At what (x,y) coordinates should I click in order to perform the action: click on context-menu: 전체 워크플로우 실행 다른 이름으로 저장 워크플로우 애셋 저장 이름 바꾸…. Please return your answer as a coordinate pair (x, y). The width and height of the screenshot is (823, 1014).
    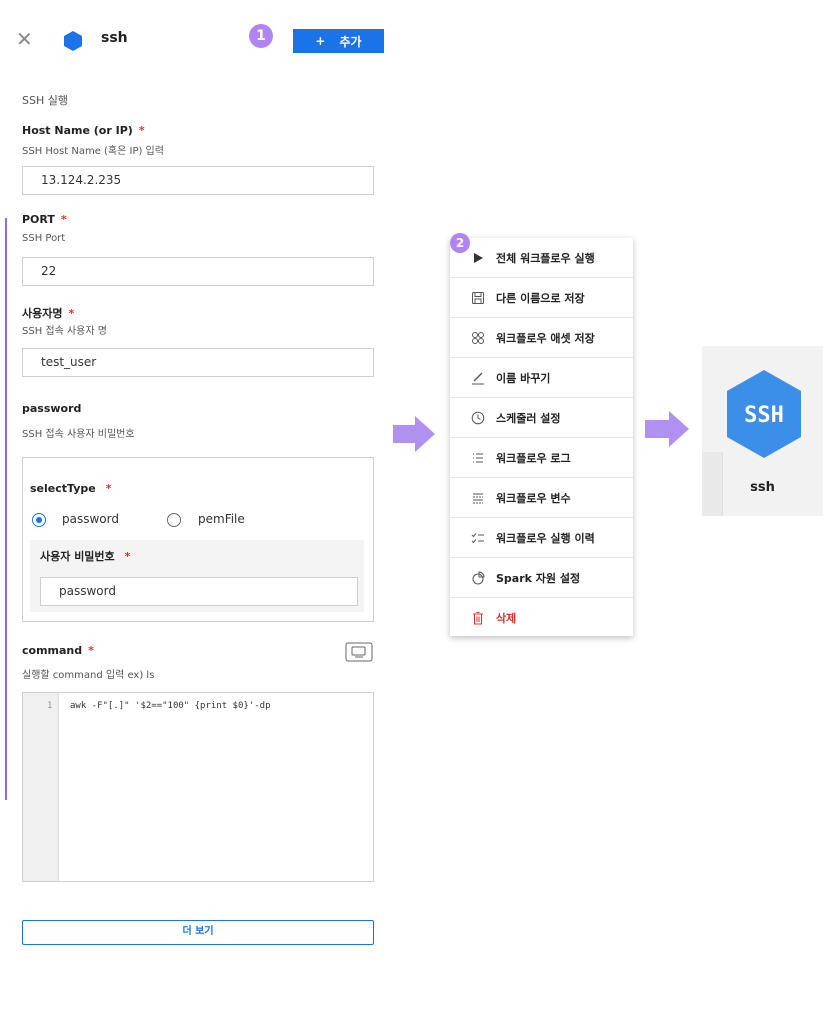
    Looking at the image, I should click on (541, 437).